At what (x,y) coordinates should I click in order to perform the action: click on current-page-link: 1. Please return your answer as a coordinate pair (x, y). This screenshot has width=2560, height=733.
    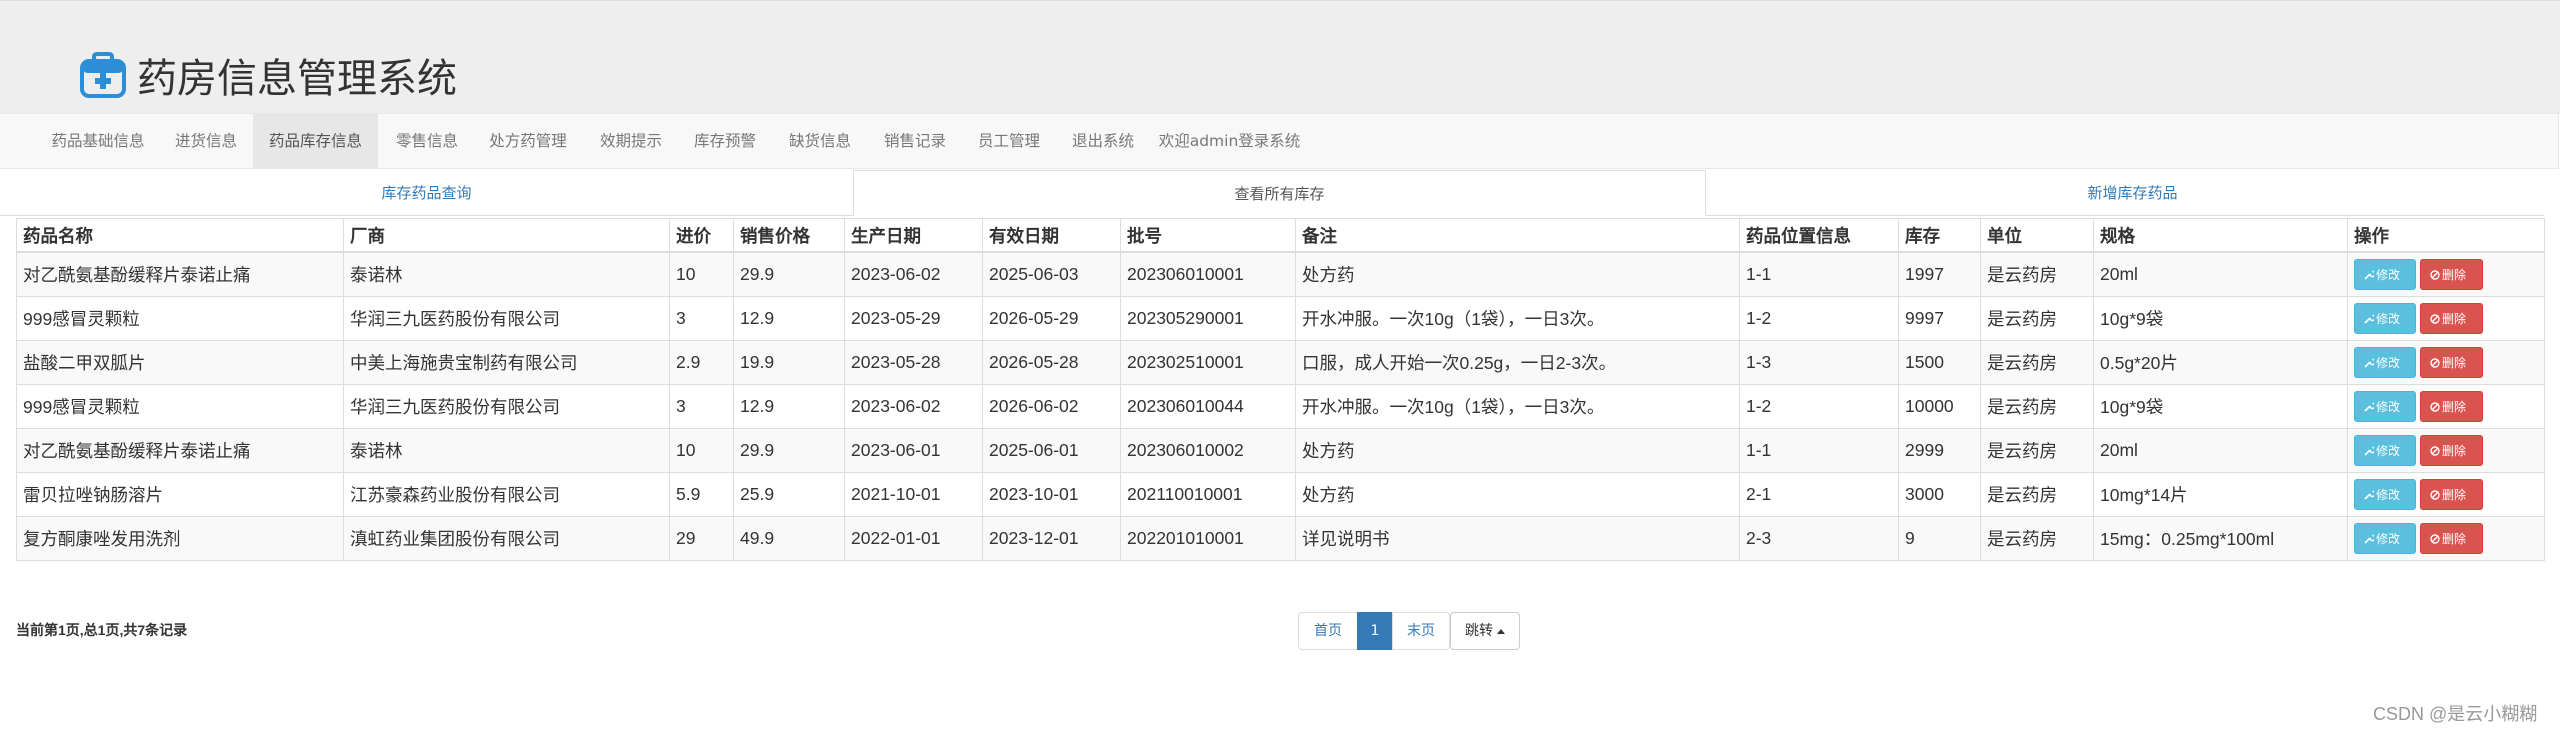
    Looking at the image, I should click on (1375, 631).